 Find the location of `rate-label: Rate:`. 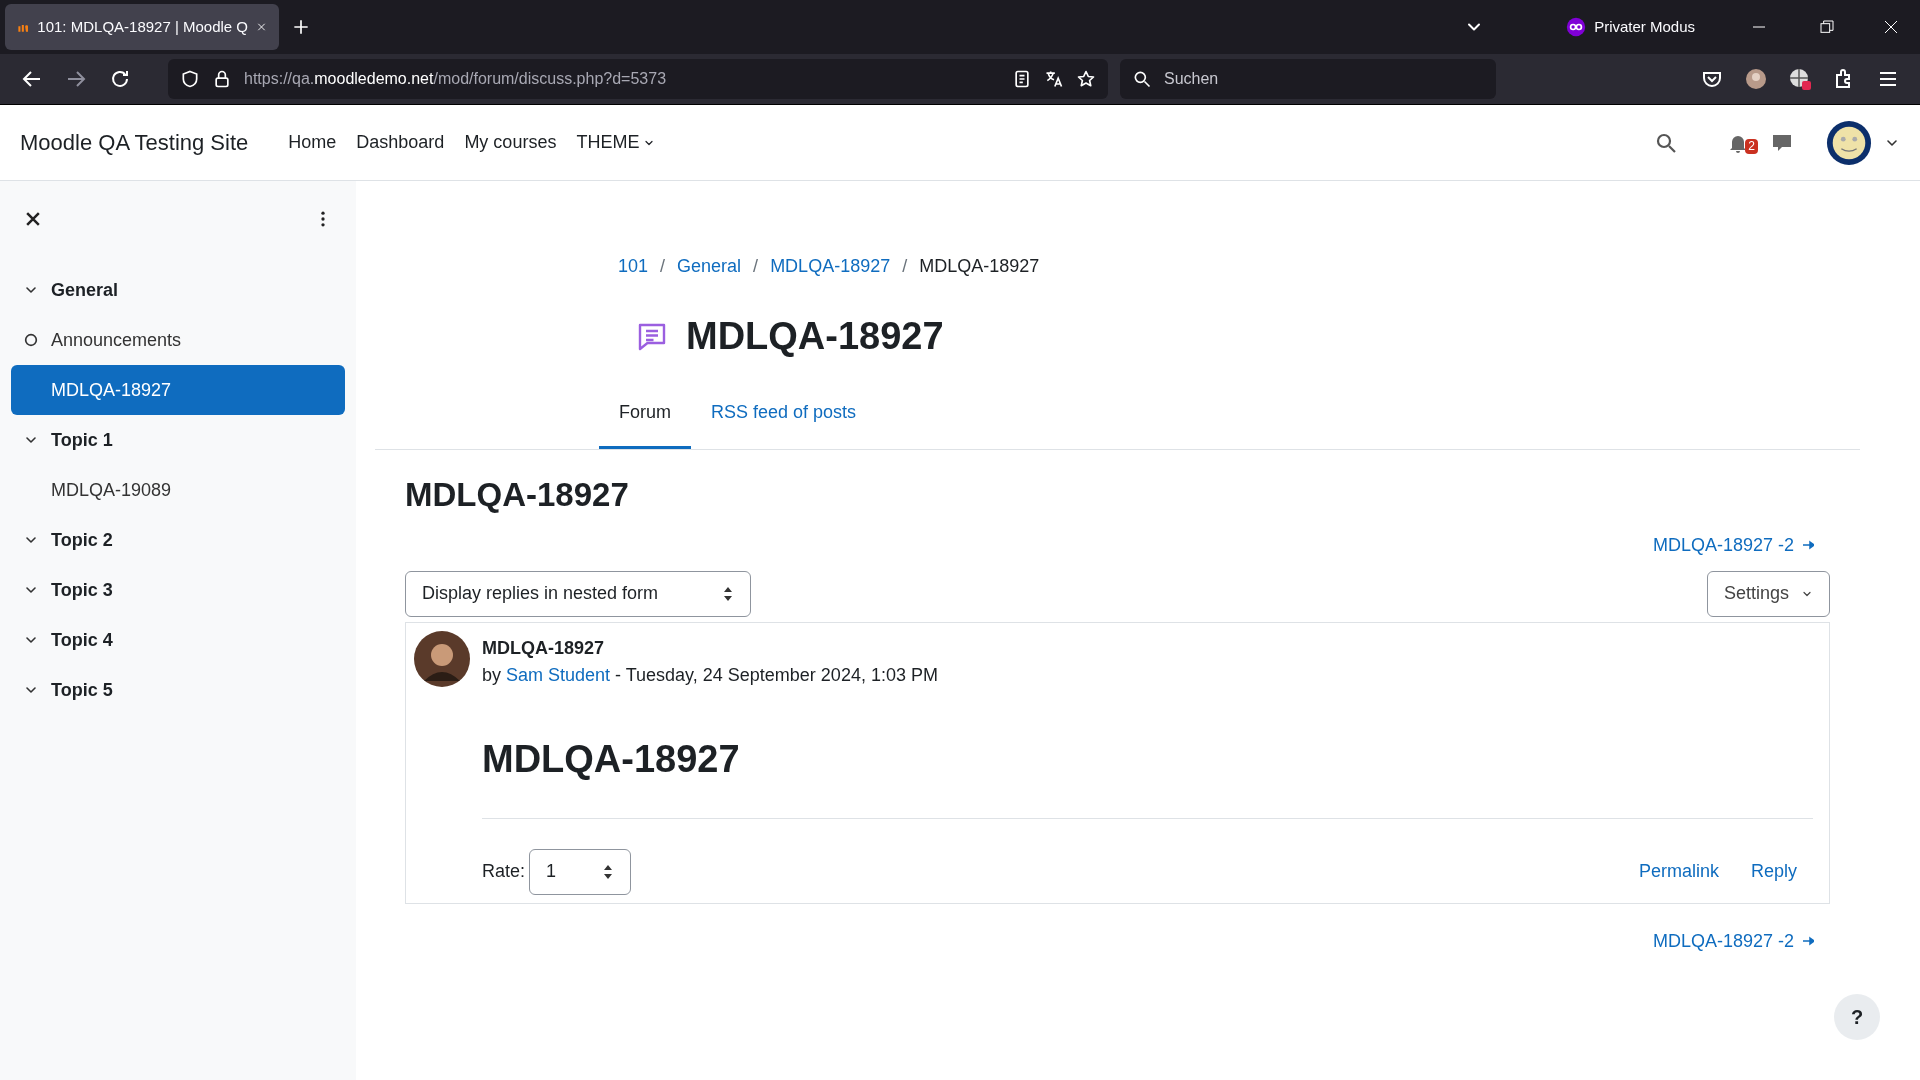

rate-label: Rate: is located at coordinates (504, 871).